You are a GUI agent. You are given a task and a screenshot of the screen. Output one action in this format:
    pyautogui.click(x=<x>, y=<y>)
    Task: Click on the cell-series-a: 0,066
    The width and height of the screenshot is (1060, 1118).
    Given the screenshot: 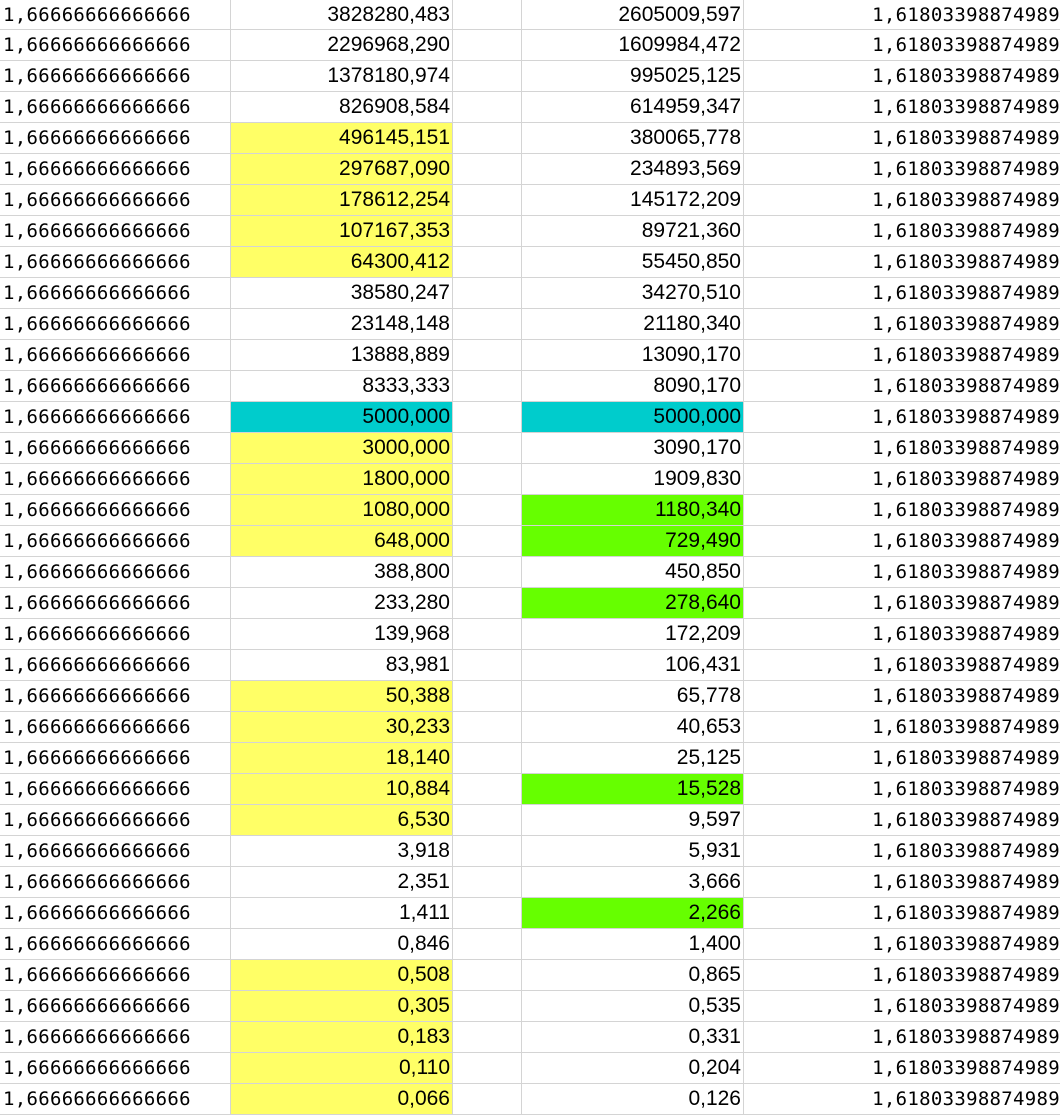 What is the action you would take?
    pyautogui.click(x=342, y=1099)
    